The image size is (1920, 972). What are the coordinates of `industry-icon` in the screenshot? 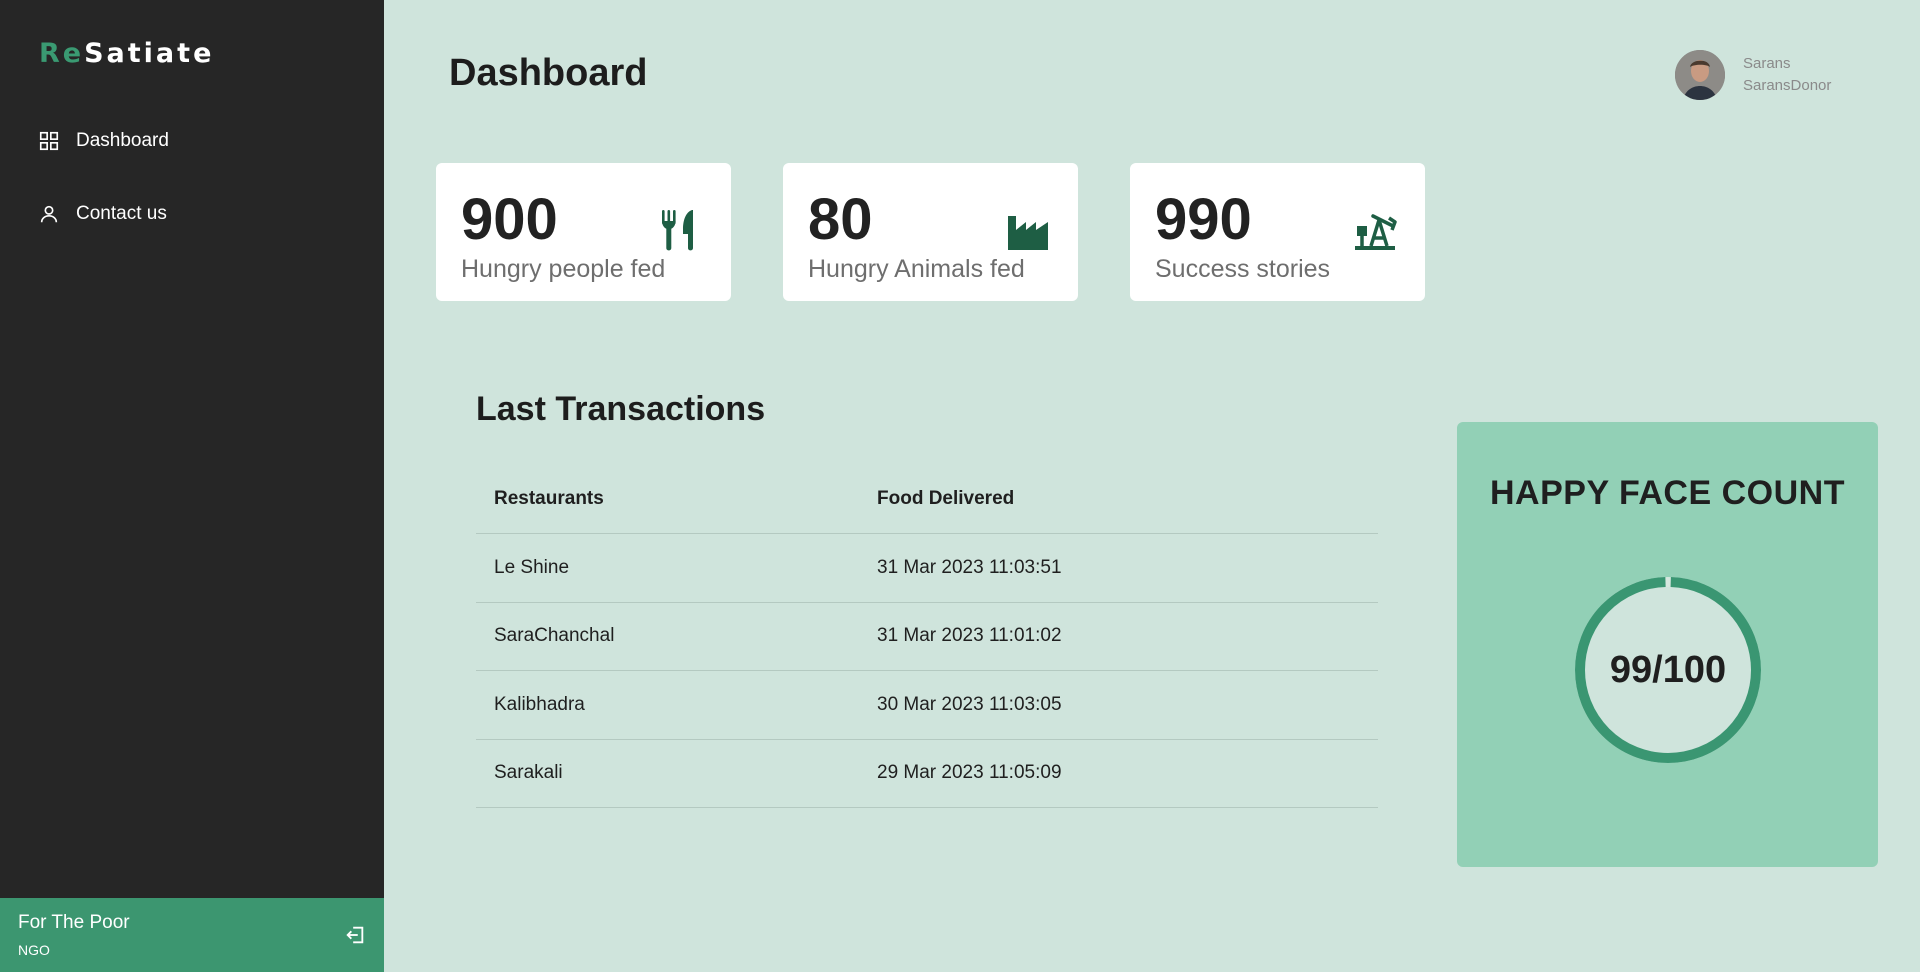 It's located at (1028, 233).